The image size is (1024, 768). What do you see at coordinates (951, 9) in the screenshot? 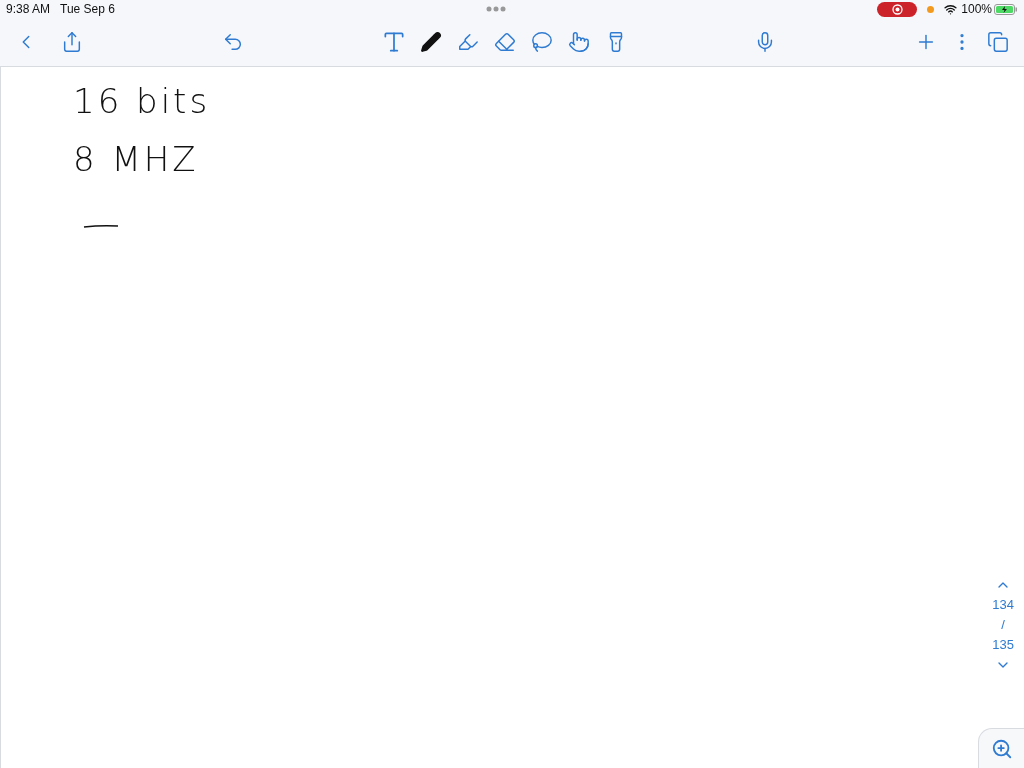
I see `wifi-icon` at bounding box center [951, 9].